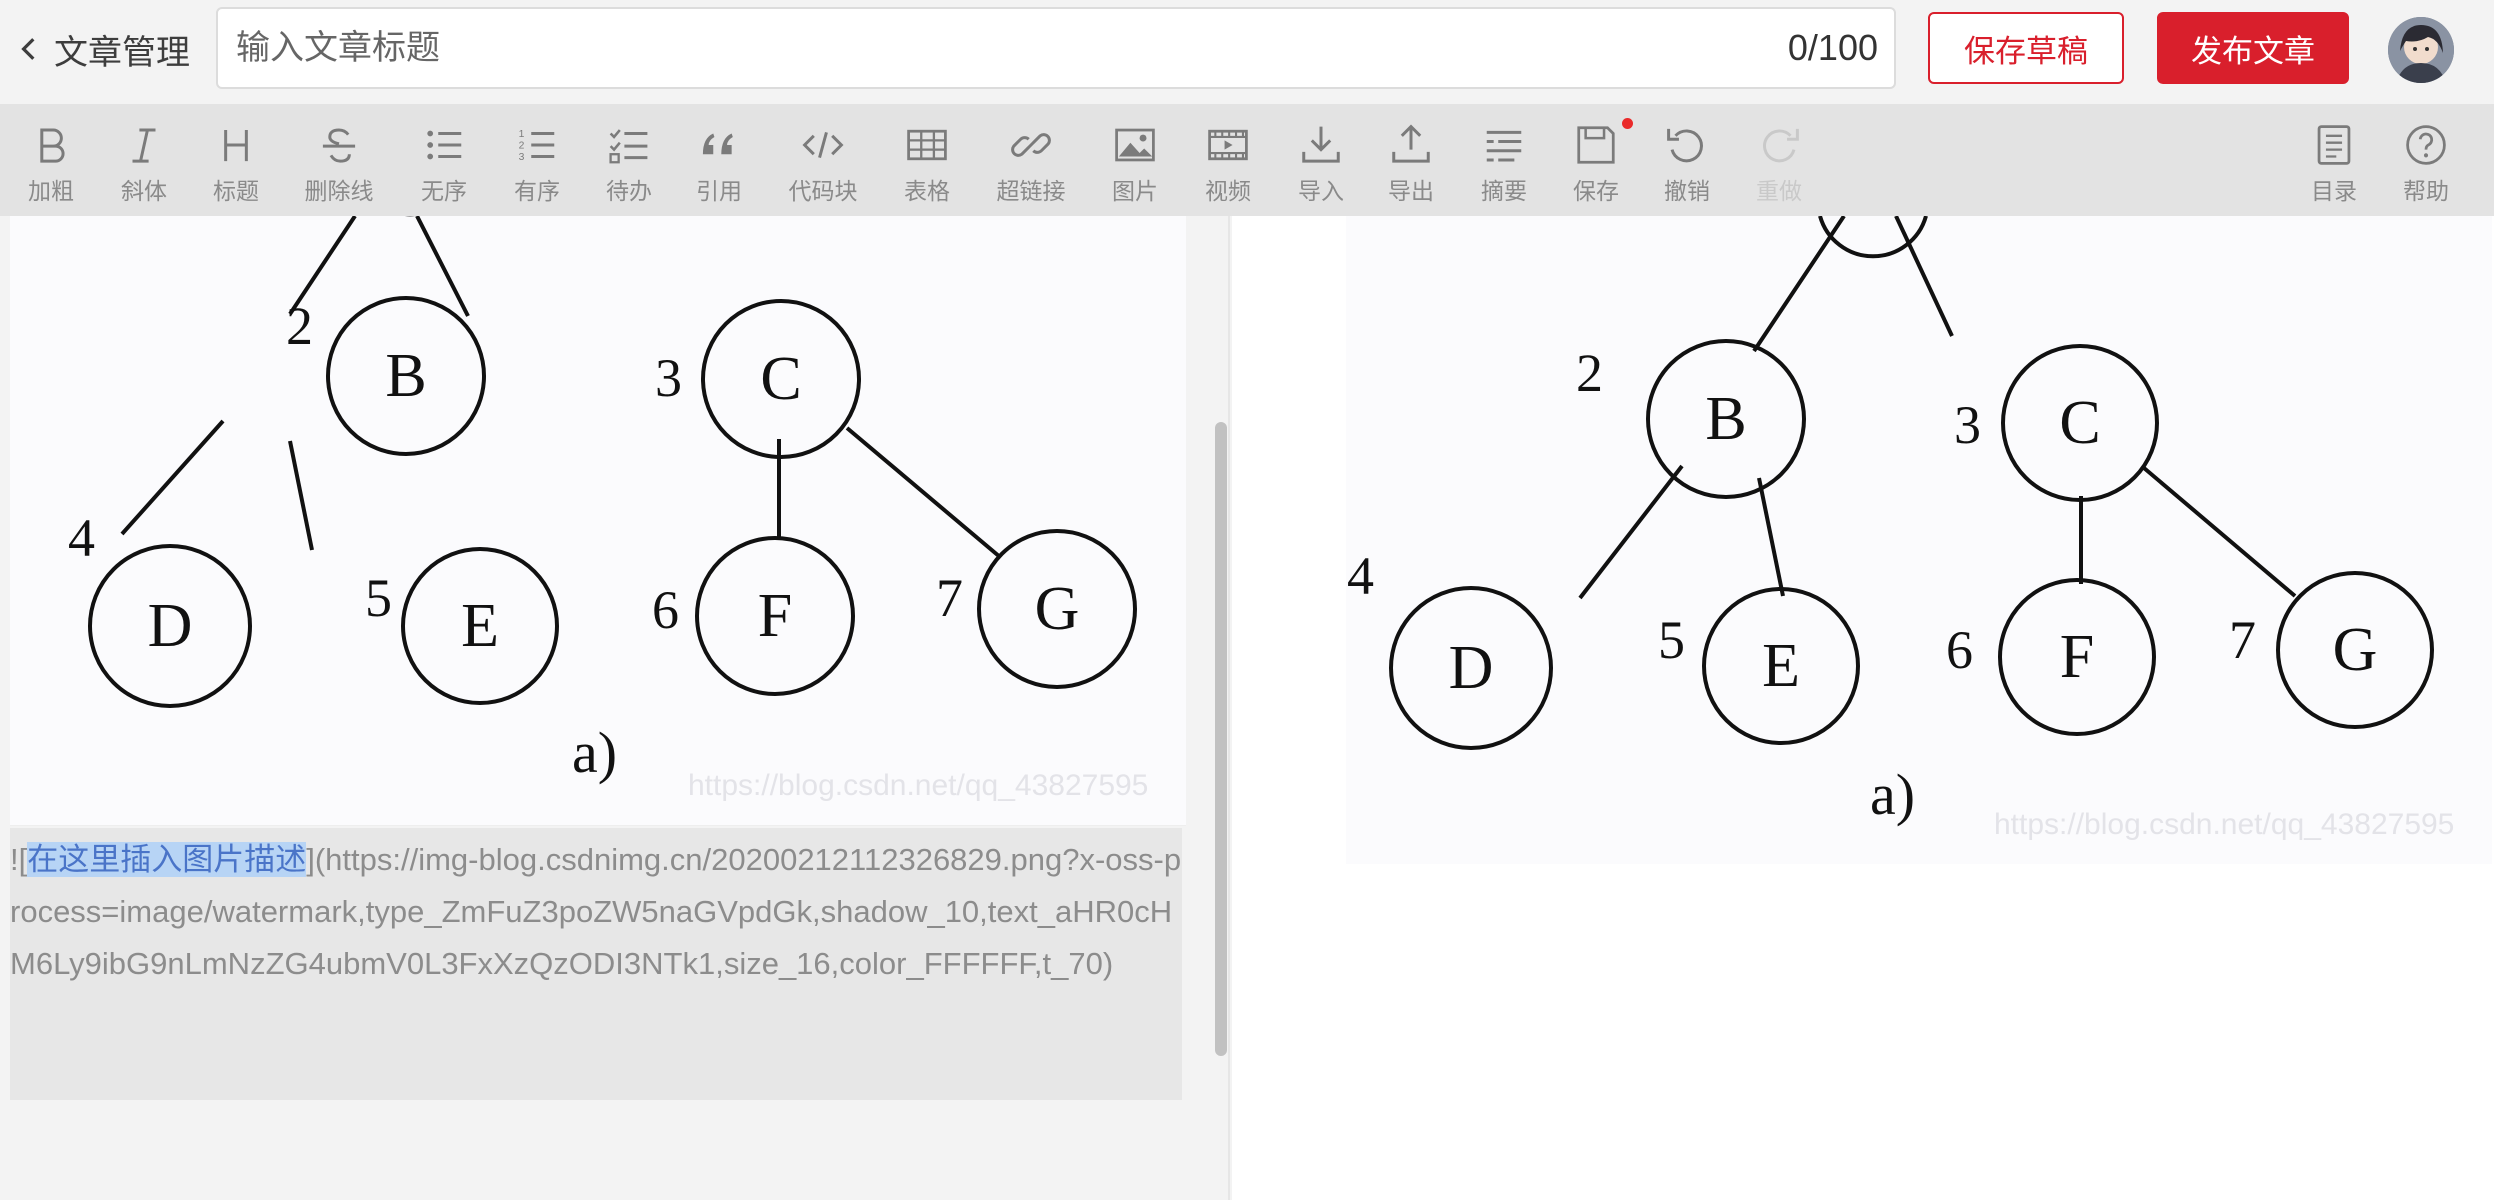  What do you see at coordinates (594, 752) in the screenshot?
I see `figure-caption: a)` at bounding box center [594, 752].